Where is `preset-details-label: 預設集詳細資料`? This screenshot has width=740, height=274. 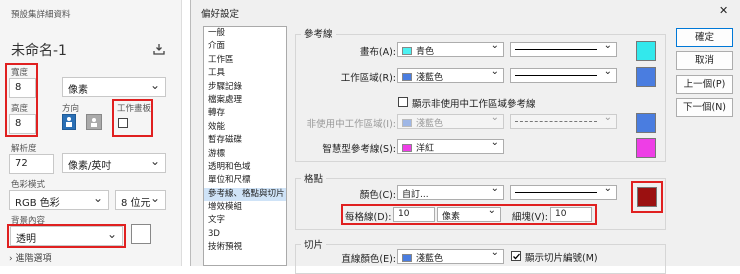 preset-details-label: 預設集詳細資料 is located at coordinates (41, 15).